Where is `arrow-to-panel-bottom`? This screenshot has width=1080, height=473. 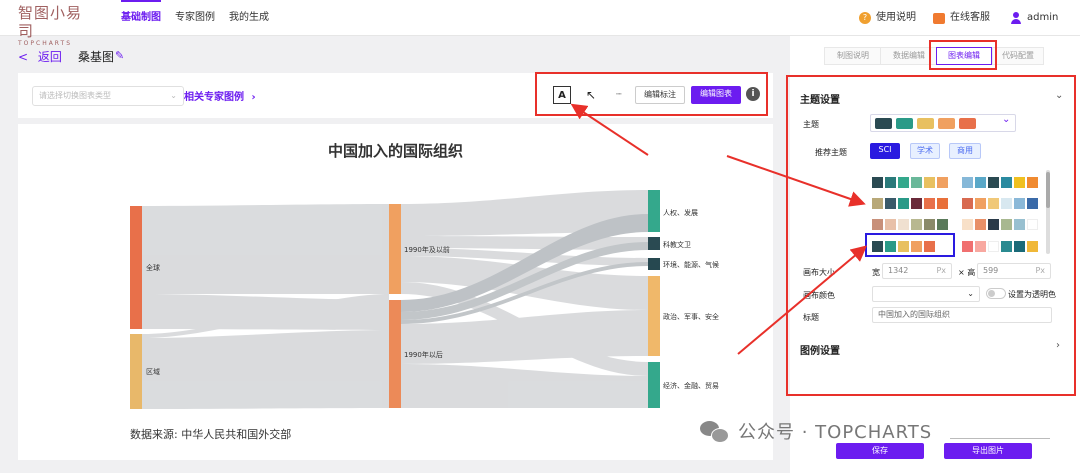
arrow-to-panel-bottom is located at coordinates (802, 300).